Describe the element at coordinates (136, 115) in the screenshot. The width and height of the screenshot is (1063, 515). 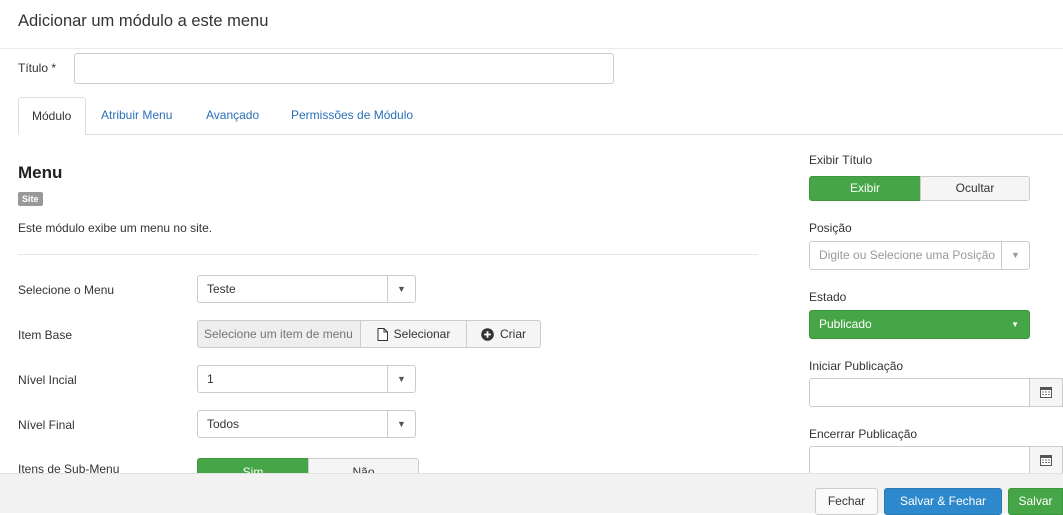
I see `tab-assign-menu: Atribuir Menu` at that location.